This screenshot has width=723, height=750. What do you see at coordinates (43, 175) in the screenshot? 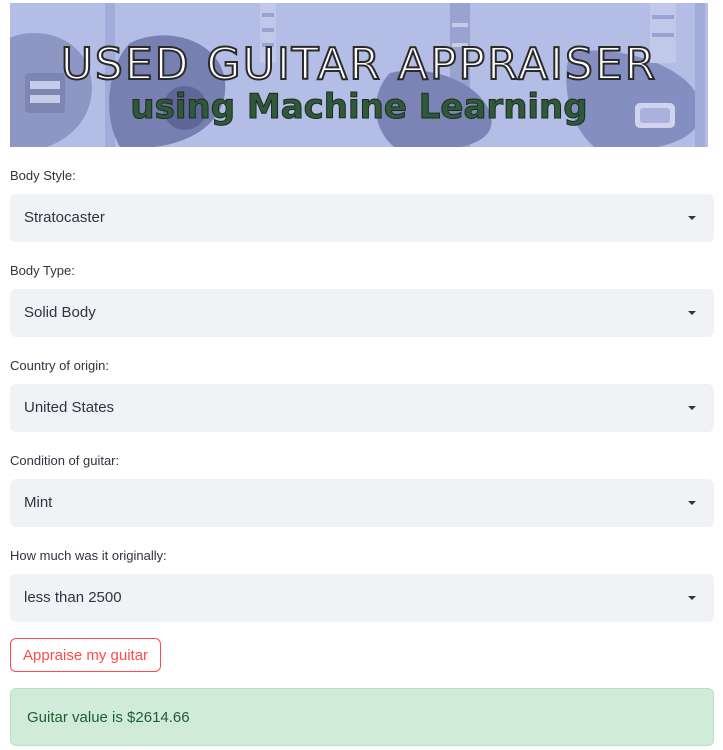
I see `body-style-label: Body Style:` at bounding box center [43, 175].